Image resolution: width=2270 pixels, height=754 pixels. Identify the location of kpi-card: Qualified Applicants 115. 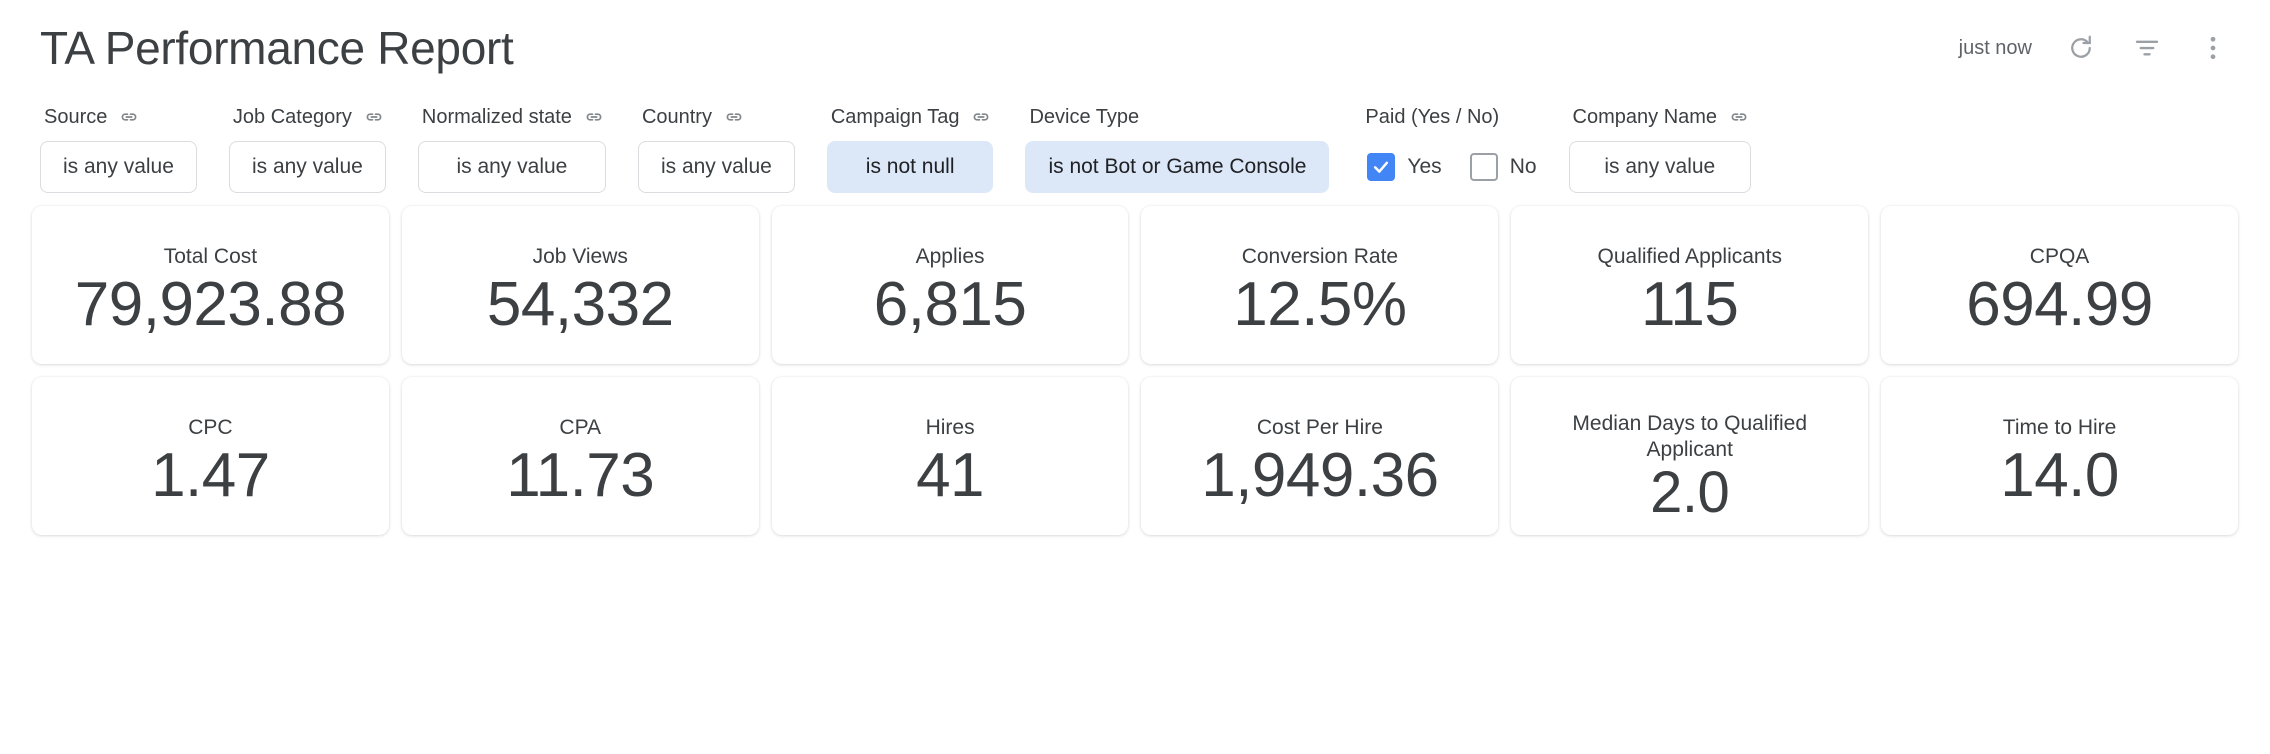
(1690, 285).